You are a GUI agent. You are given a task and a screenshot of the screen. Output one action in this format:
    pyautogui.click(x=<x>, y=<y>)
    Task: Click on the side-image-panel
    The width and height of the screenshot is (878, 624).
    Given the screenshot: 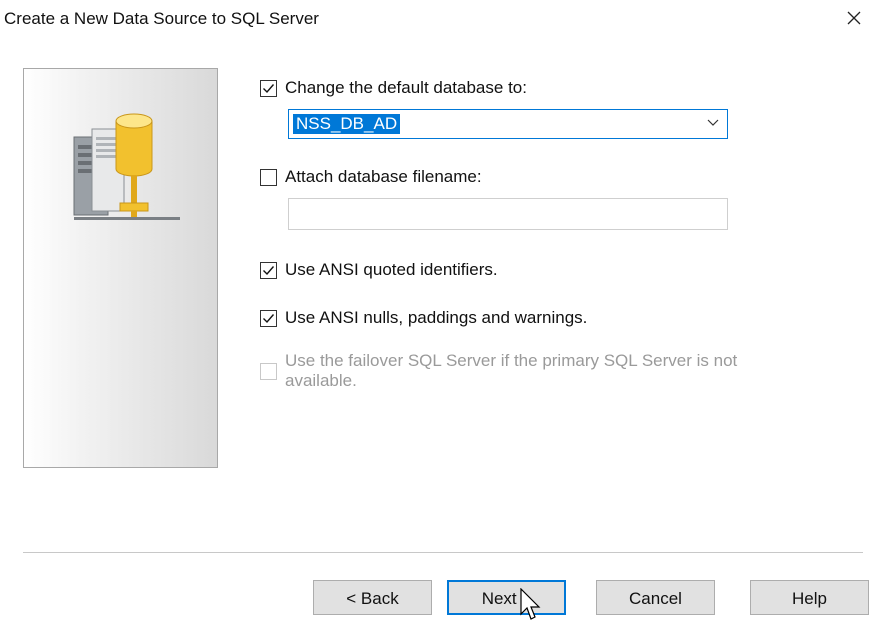 What is the action you would take?
    pyautogui.click(x=120, y=268)
    